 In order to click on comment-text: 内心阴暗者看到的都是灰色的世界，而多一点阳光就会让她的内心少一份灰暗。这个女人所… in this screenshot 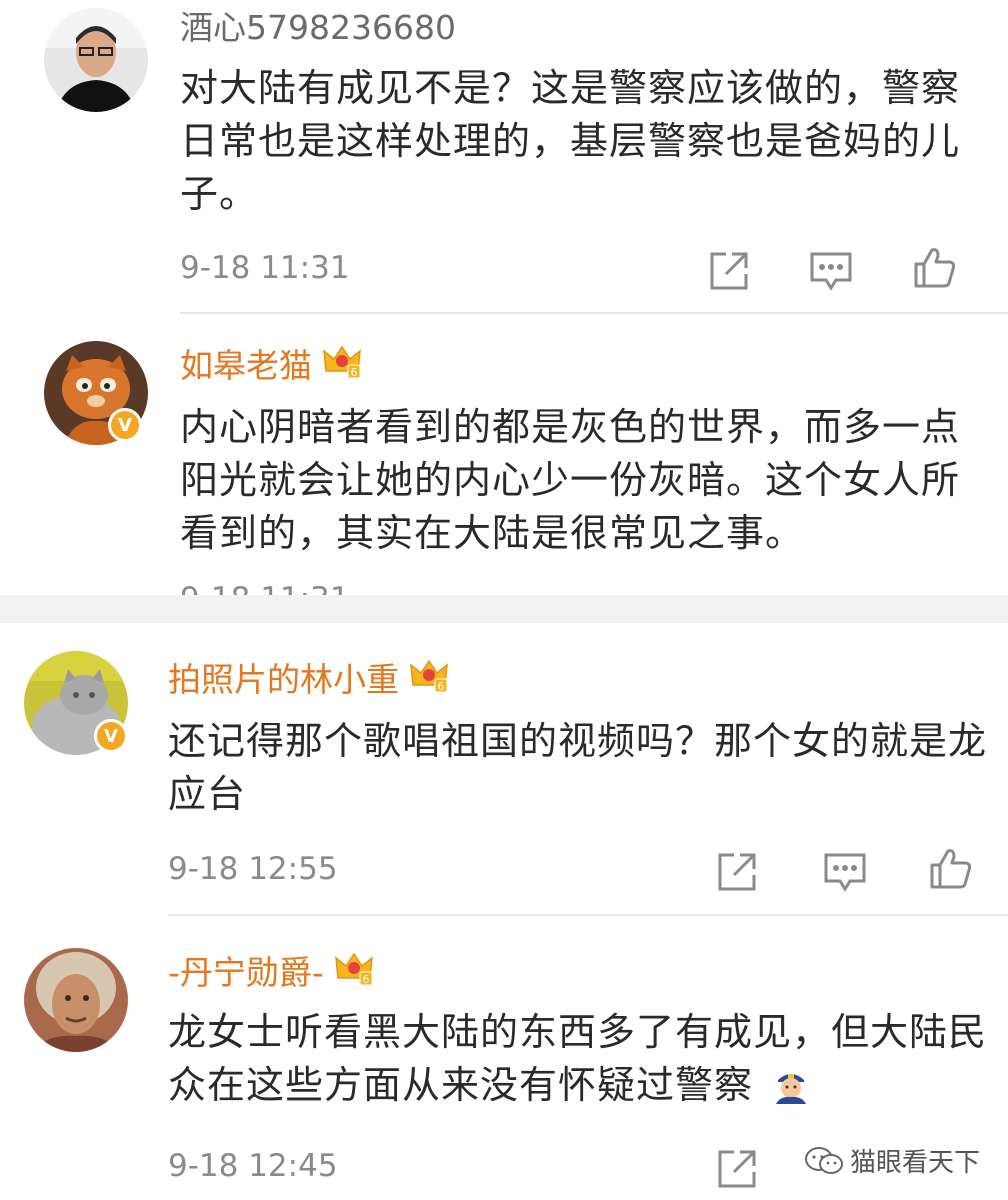, I will do `click(570, 480)`.